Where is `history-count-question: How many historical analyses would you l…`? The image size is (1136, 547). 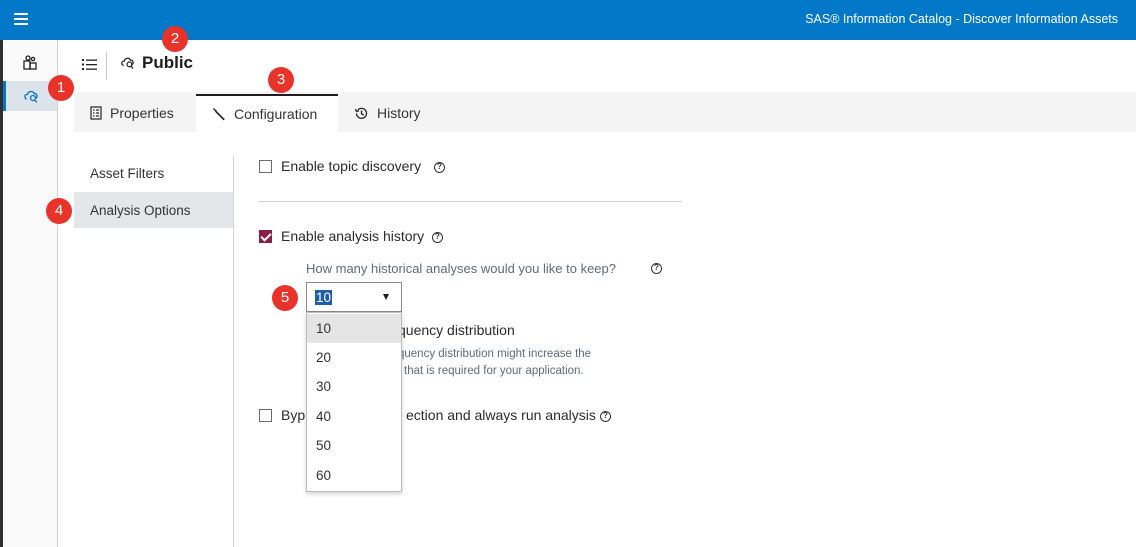
history-count-question: How many historical analyses would you l… is located at coordinates (461, 268).